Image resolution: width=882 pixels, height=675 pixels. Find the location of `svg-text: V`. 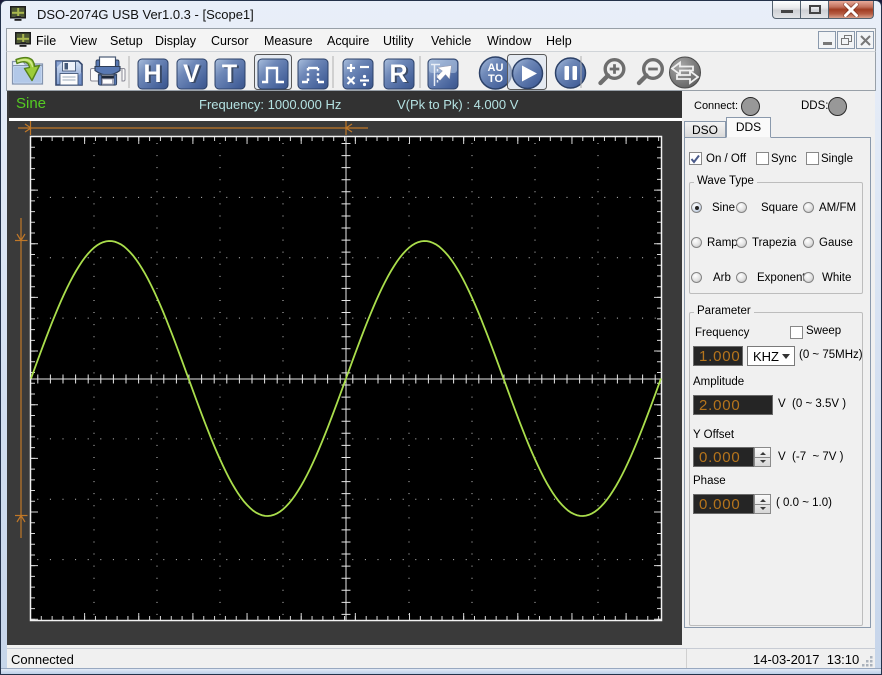

svg-text: V is located at coordinates (191, 74).